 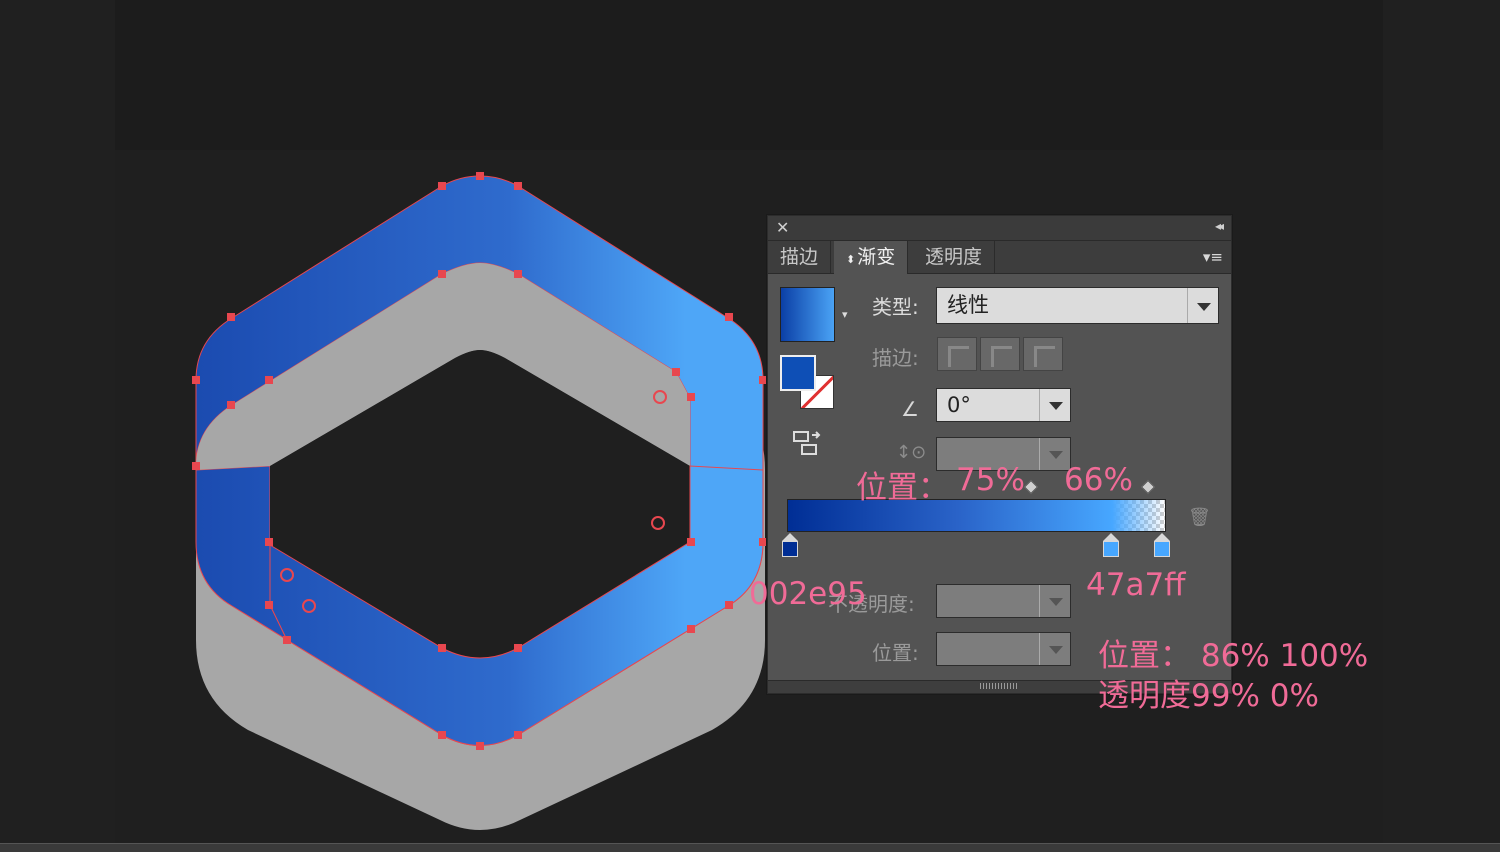 I want to click on annotation-stop-positions: 位置： 86% 100%, so click(x=1233, y=656).